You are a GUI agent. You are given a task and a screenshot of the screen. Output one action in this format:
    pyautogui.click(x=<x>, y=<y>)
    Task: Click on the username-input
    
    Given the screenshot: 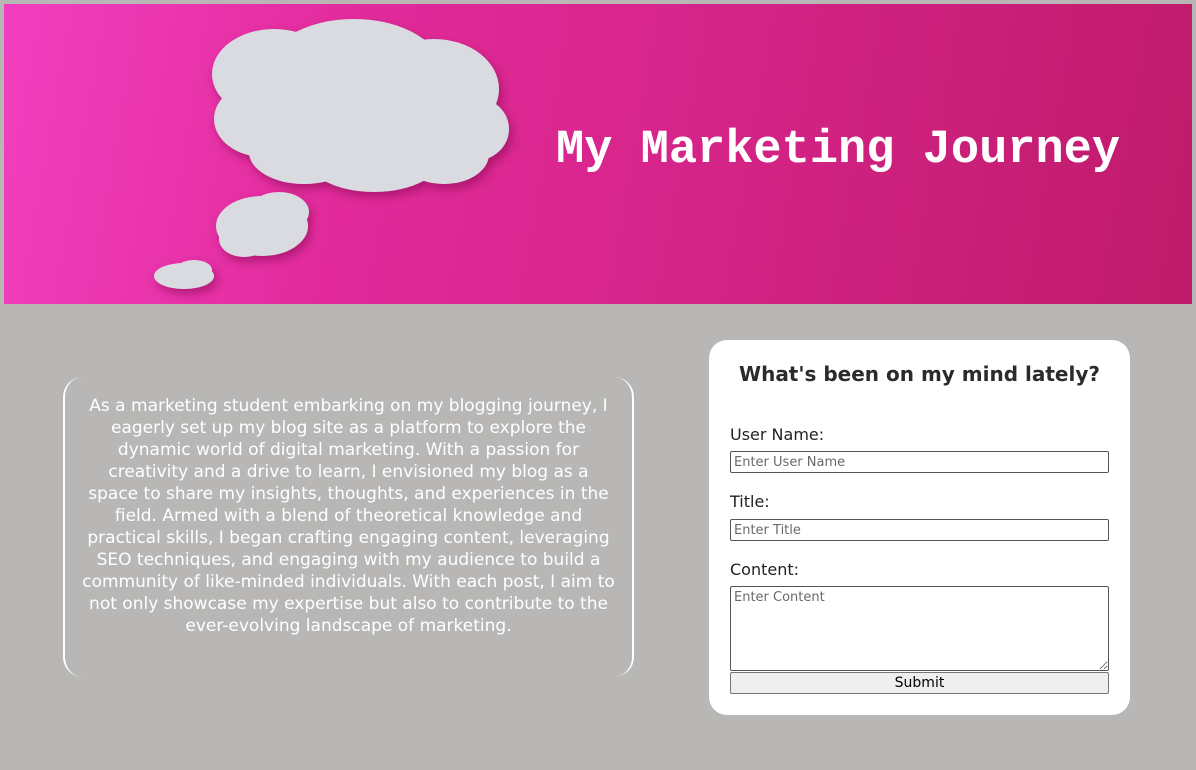 What is the action you would take?
    pyautogui.click(x=919, y=462)
    